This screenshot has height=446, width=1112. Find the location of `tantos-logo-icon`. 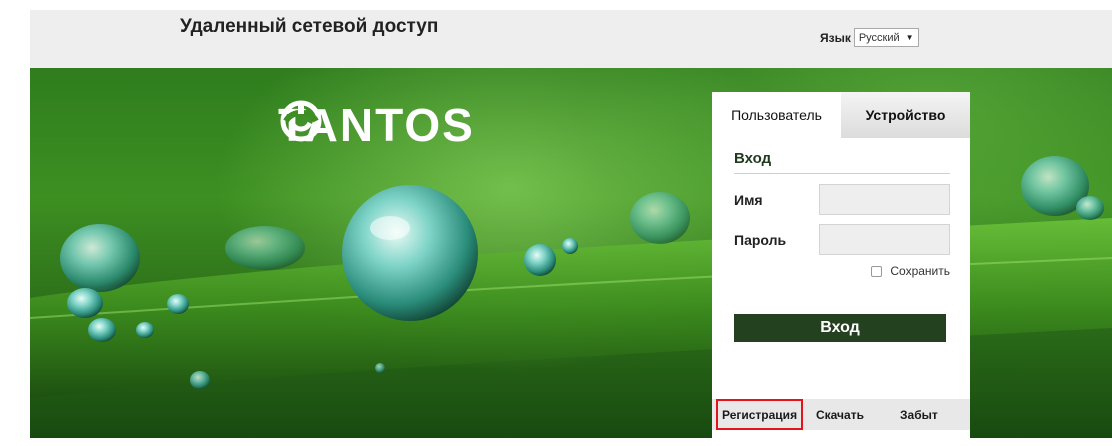

tantos-logo-icon is located at coordinates (301, 121).